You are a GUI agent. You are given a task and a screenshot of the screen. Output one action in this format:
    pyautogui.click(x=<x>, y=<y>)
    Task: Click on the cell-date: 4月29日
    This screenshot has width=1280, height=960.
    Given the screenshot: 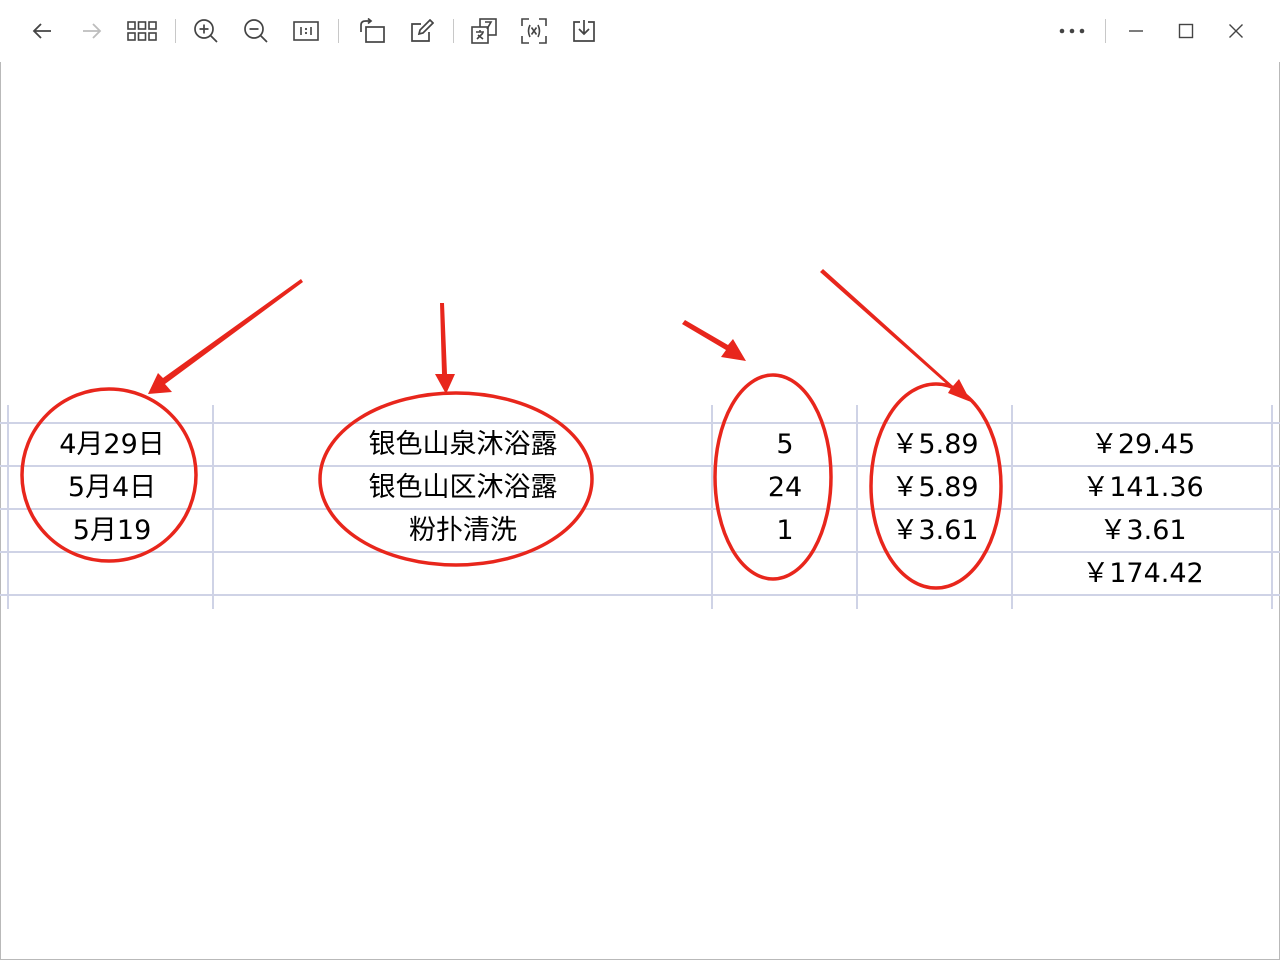 What is the action you would take?
    pyautogui.click(x=112, y=444)
    